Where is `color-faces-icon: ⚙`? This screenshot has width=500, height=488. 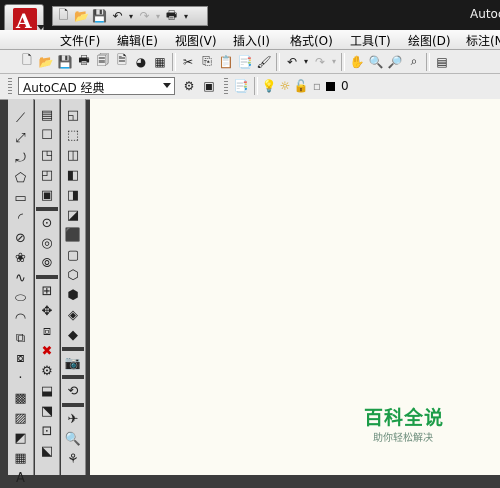
color-faces-icon: ⚙ is located at coordinates (47, 371).